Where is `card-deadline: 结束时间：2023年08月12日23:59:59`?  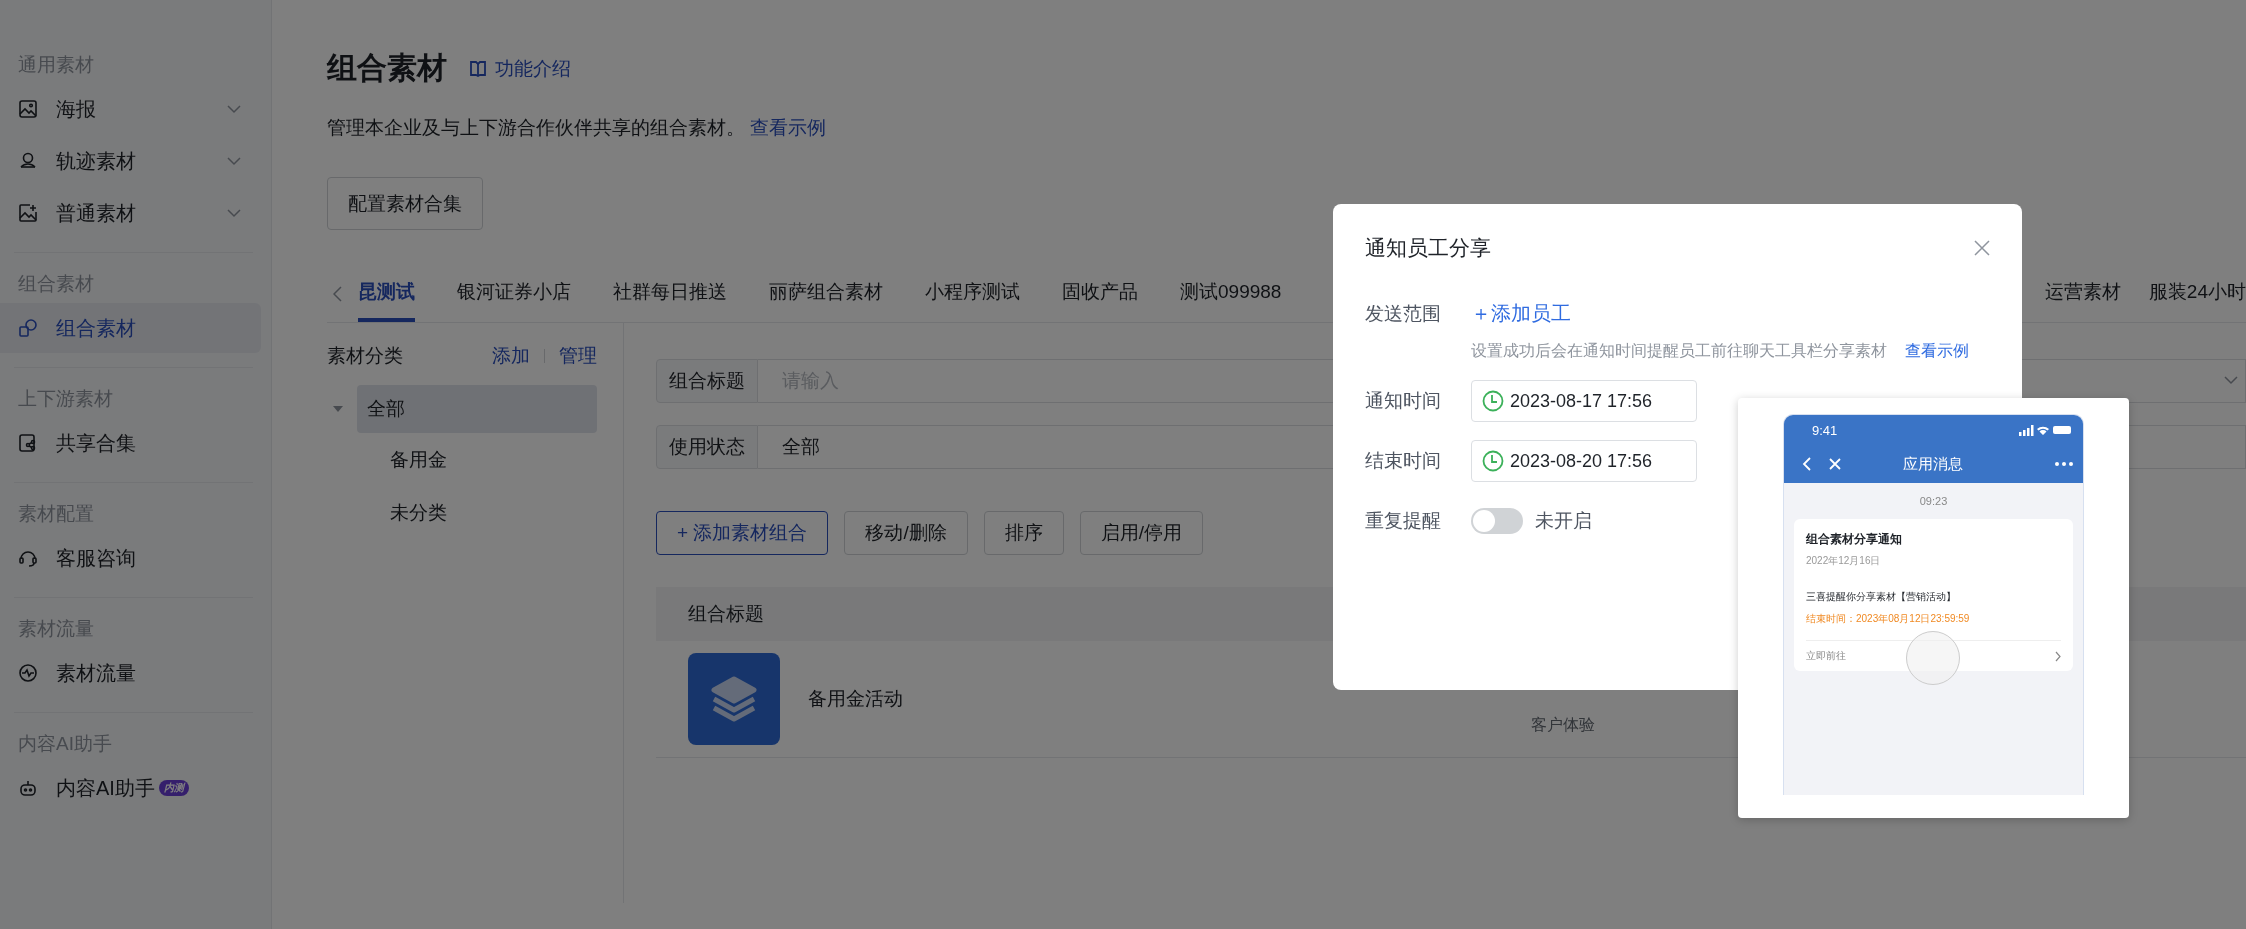 card-deadline: 结束时间：2023年08月12日23:59:59 is located at coordinates (1888, 619).